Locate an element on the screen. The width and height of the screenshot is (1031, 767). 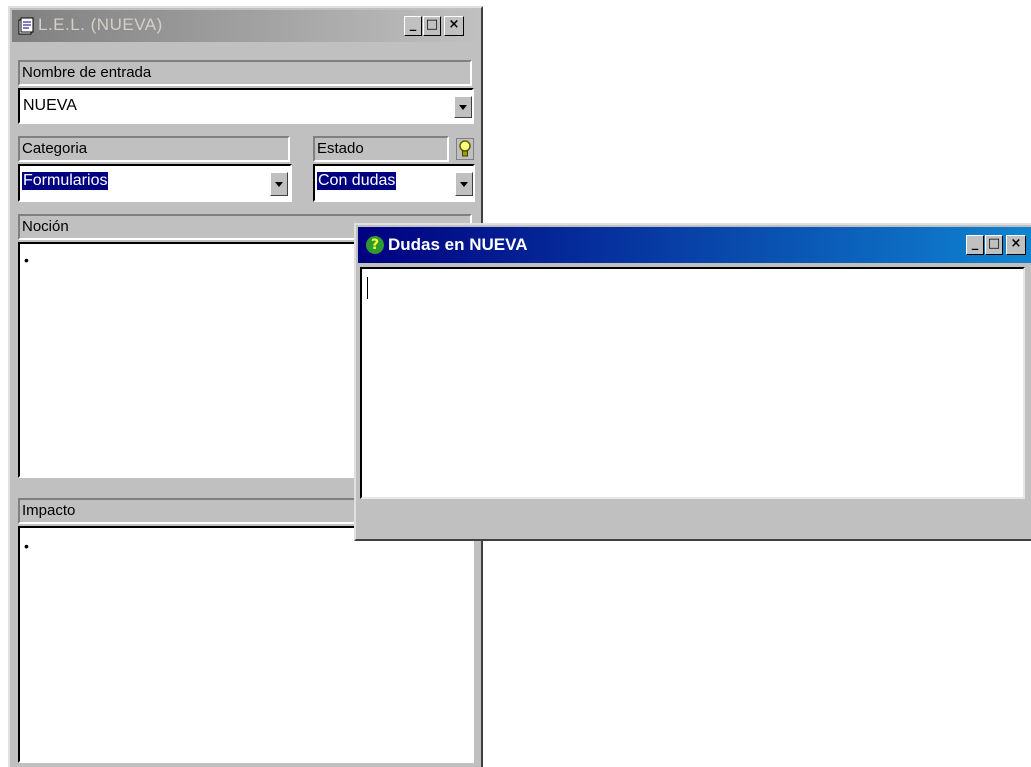
doubts-title: Dudas en NUEVA is located at coordinates (458, 244).